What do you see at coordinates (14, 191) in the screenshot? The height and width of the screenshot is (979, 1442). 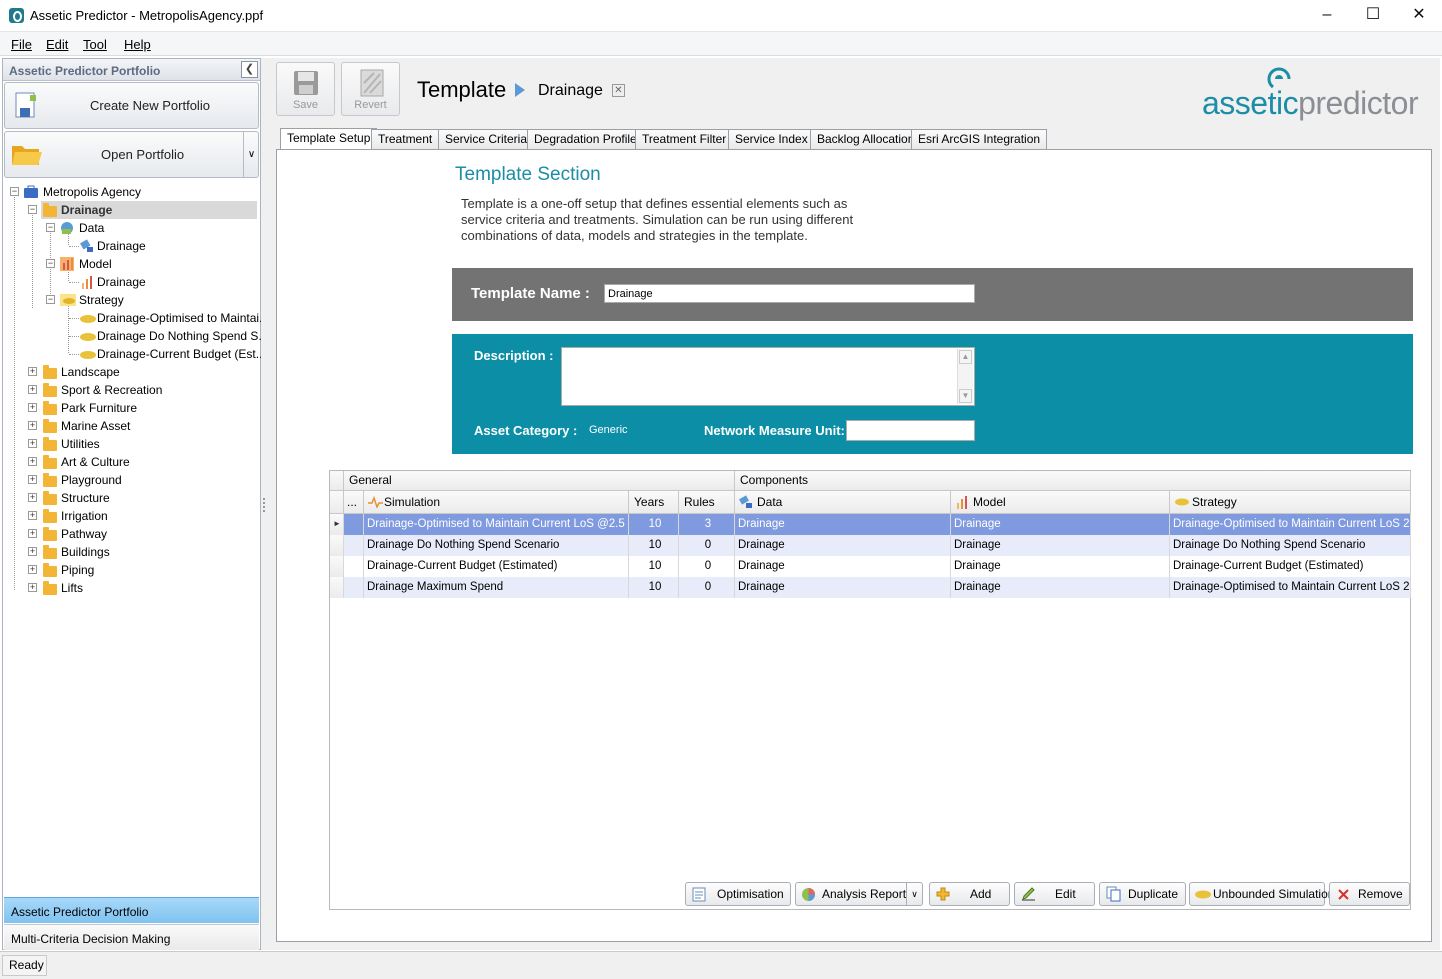 I see `expand-root-icon: −` at bounding box center [14, 191].